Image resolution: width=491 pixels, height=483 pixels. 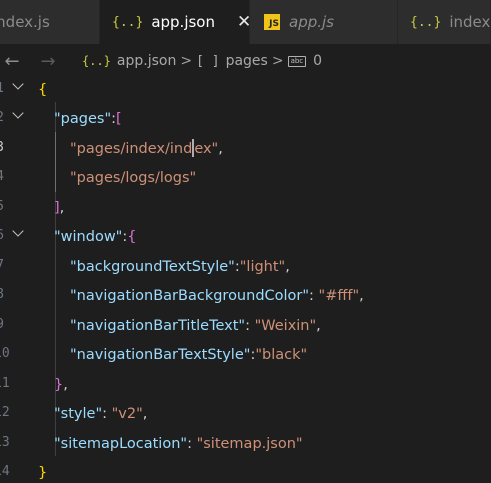 What do you see at coordinates (2, 147) in the screenshot?
I see `line-number-current: 3` at bounding box center [2, 147].